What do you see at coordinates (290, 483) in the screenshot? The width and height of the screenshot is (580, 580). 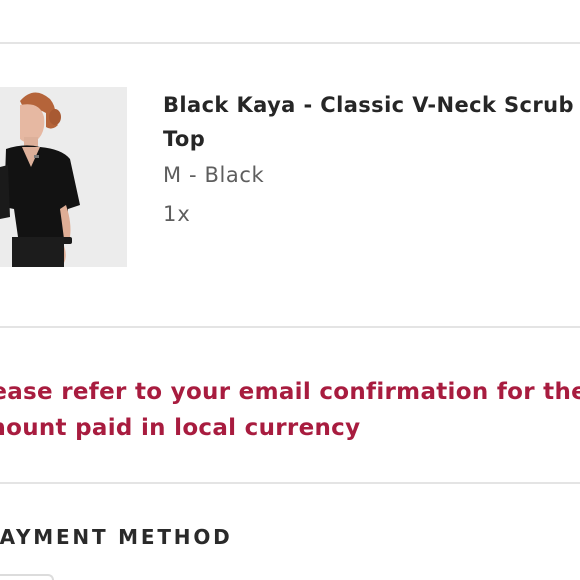 I see `notice-divider` at bounding box center [290, 483].